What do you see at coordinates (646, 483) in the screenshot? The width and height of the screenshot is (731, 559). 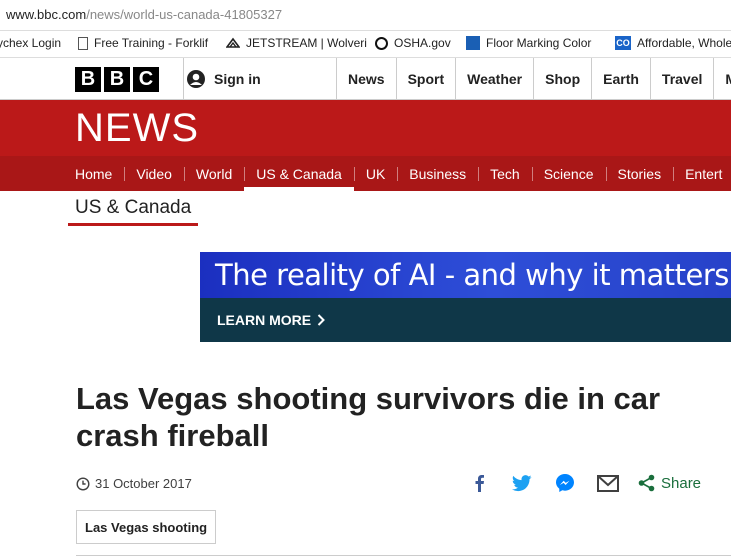 I see `share-icon` at bounding box center [646, 483].